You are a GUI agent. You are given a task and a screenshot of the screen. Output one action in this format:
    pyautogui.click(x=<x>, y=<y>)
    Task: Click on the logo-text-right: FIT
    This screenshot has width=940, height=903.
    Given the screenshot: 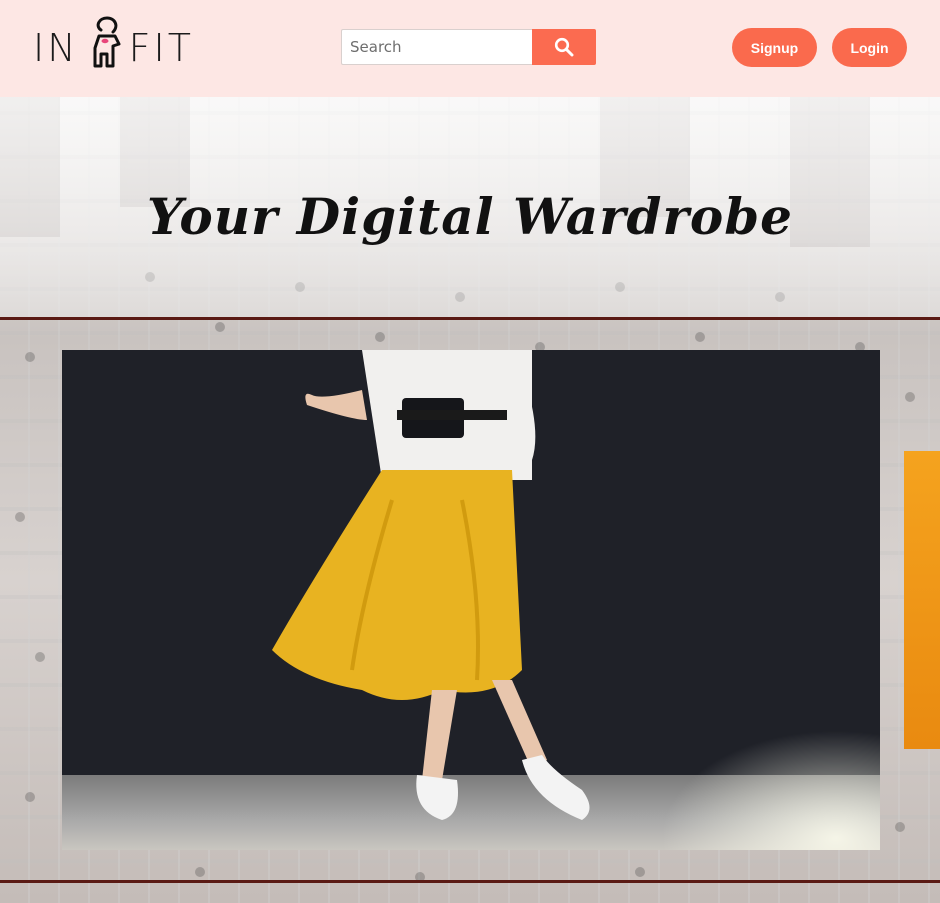 What is the action you would take?
    pyautogui.click(x=161, y=48)
    